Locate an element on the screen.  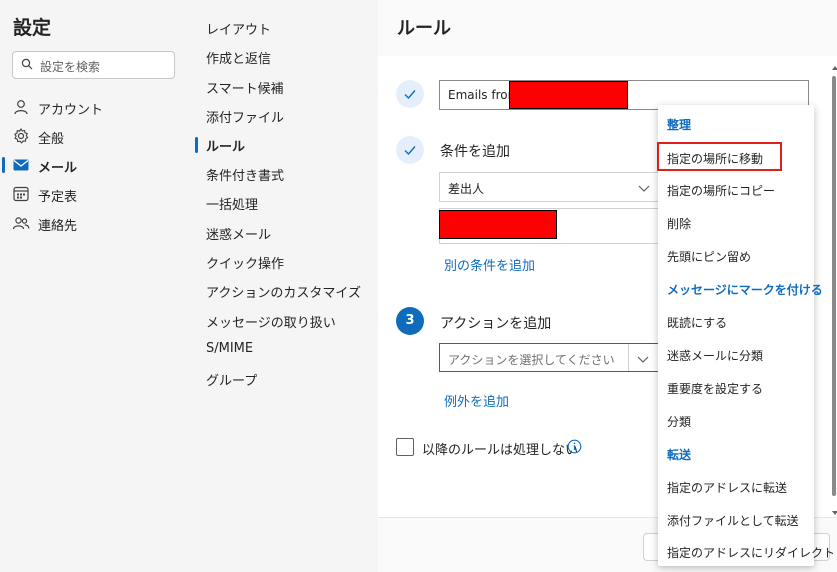
submenu-smime: S/MIME is located at coordinates (229, 348).